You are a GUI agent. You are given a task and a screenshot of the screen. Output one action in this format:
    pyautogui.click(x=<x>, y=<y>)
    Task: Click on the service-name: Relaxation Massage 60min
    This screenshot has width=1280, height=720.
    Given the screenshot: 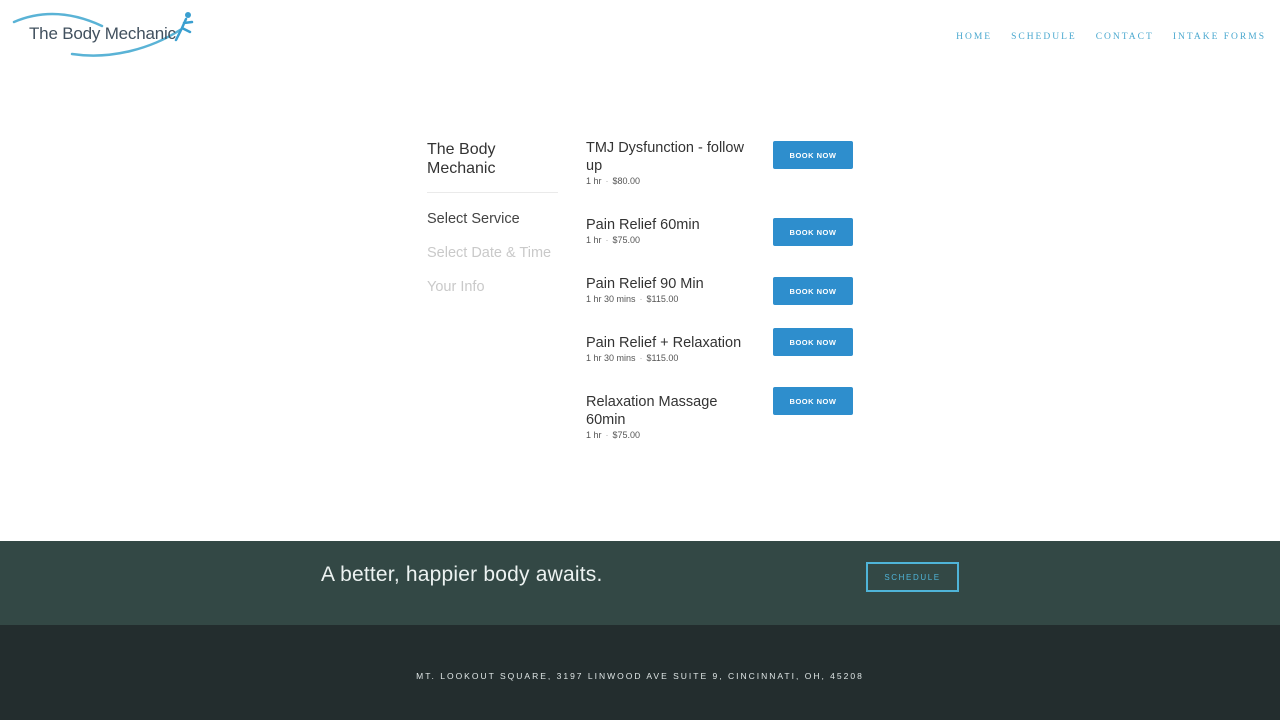 What is the action you would take?
    pyautogui.click(x=652, y=411)
    